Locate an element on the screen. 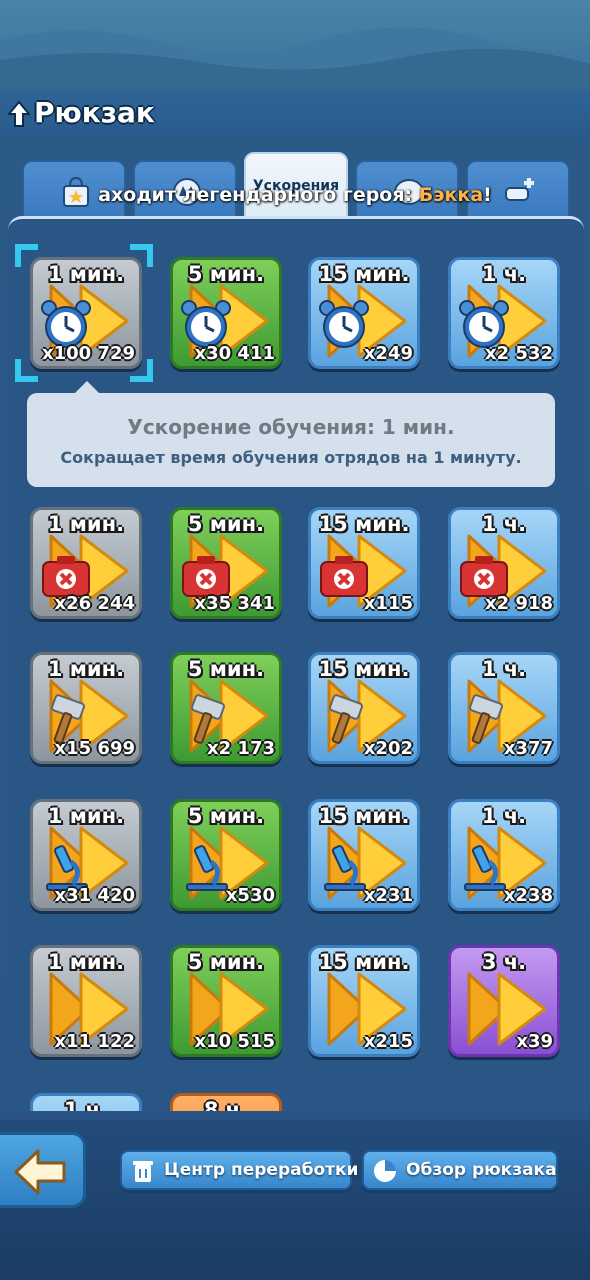 This screenshot has height=1280, width=590. back-button is located at coordinates (43, 1170).